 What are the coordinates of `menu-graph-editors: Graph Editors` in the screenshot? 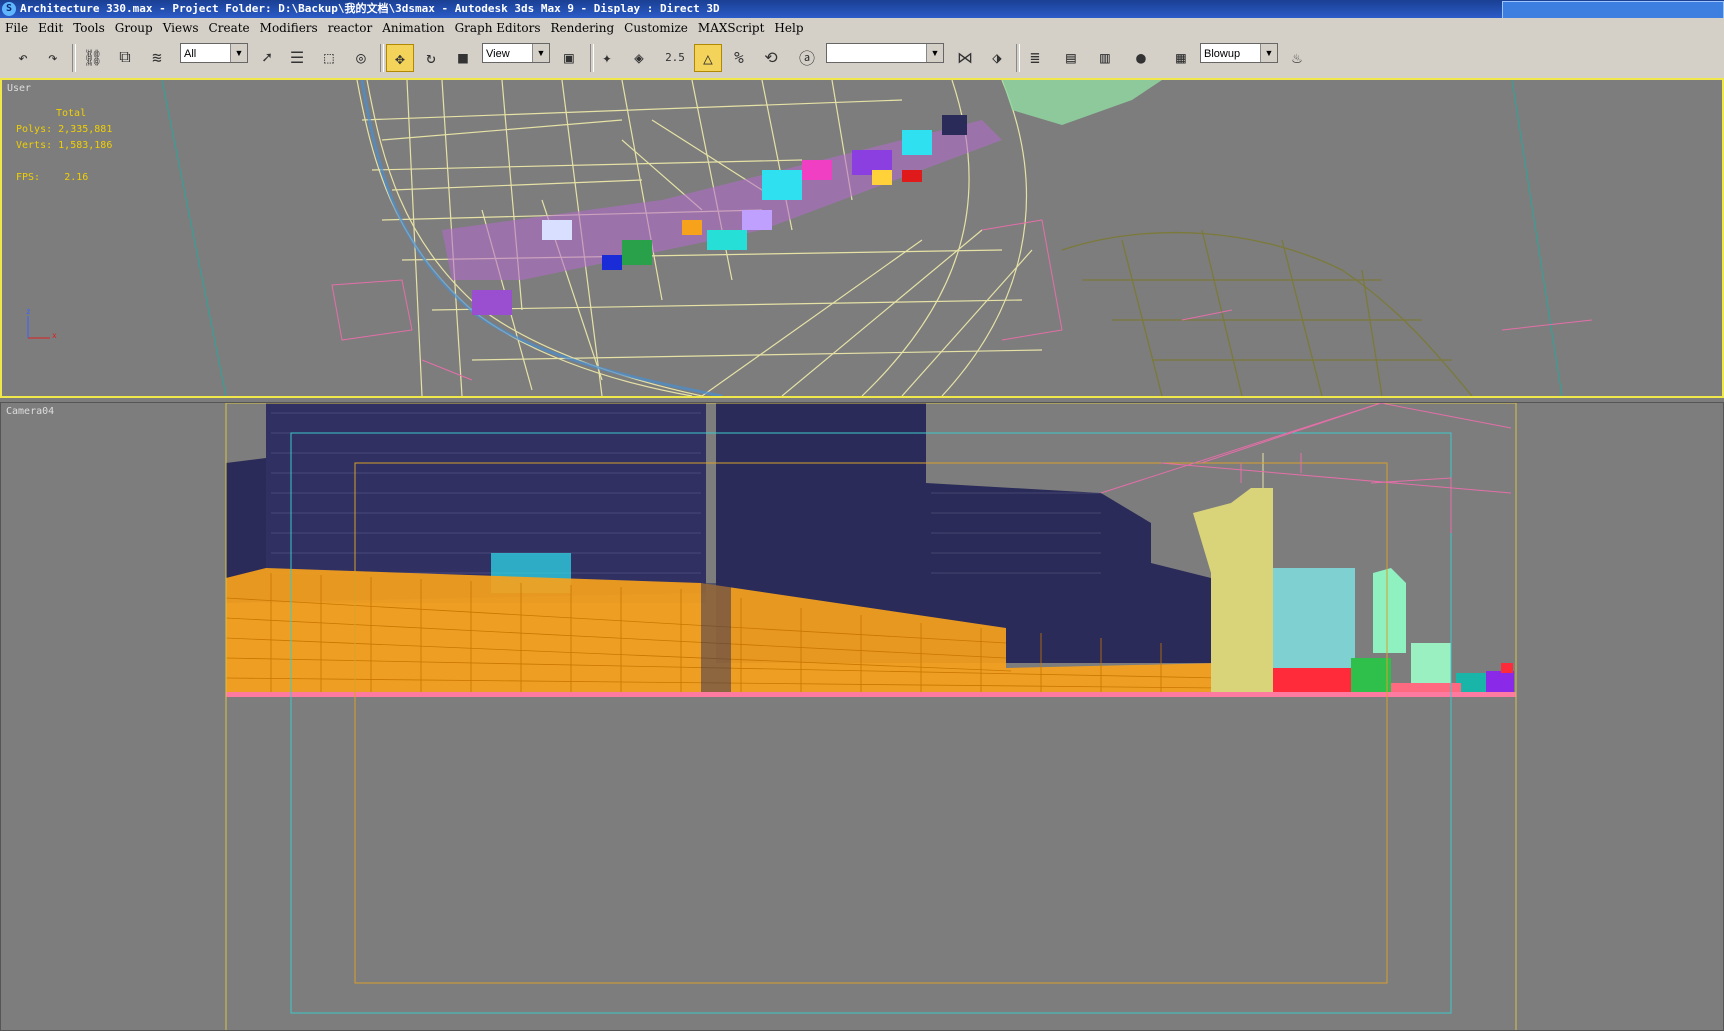 It's located at (498, 28).